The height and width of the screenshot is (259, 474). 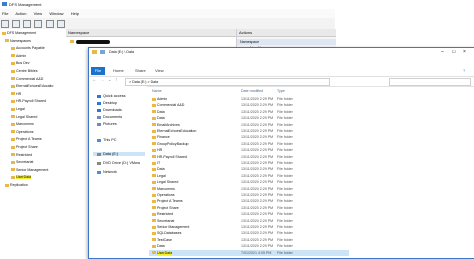 What do you see at coordinates (442, 52) in the screenshot?
I see `minimize-icon: –` at bounding box center [442, 52].